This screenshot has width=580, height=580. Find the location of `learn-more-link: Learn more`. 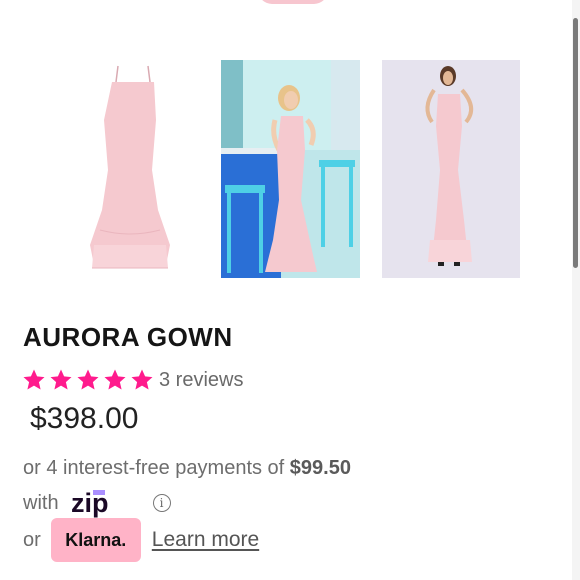

learn-more-link: Learn more is located at coordinates (205, 540).